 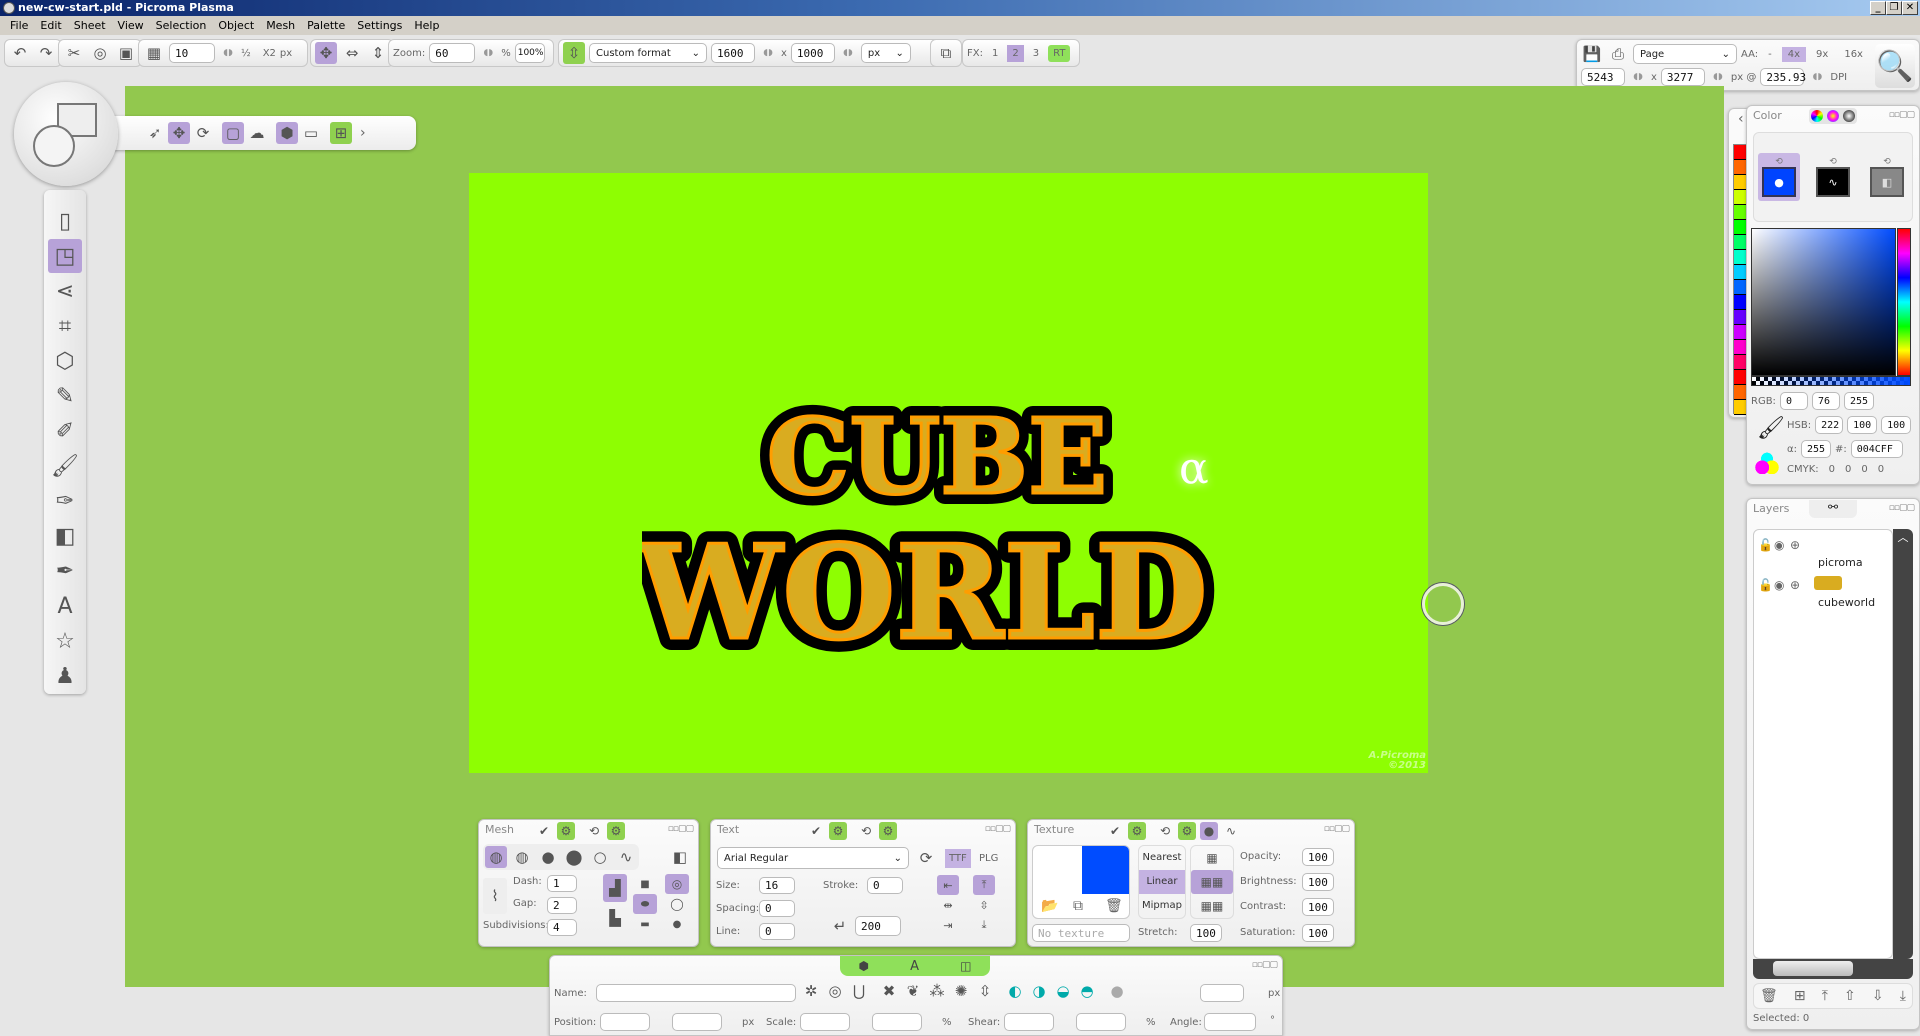 What do you see at coordinates (984, 925) in the screenshot?
I see `align-bottom-icon: ⤓` at bounding box center [984, 925].